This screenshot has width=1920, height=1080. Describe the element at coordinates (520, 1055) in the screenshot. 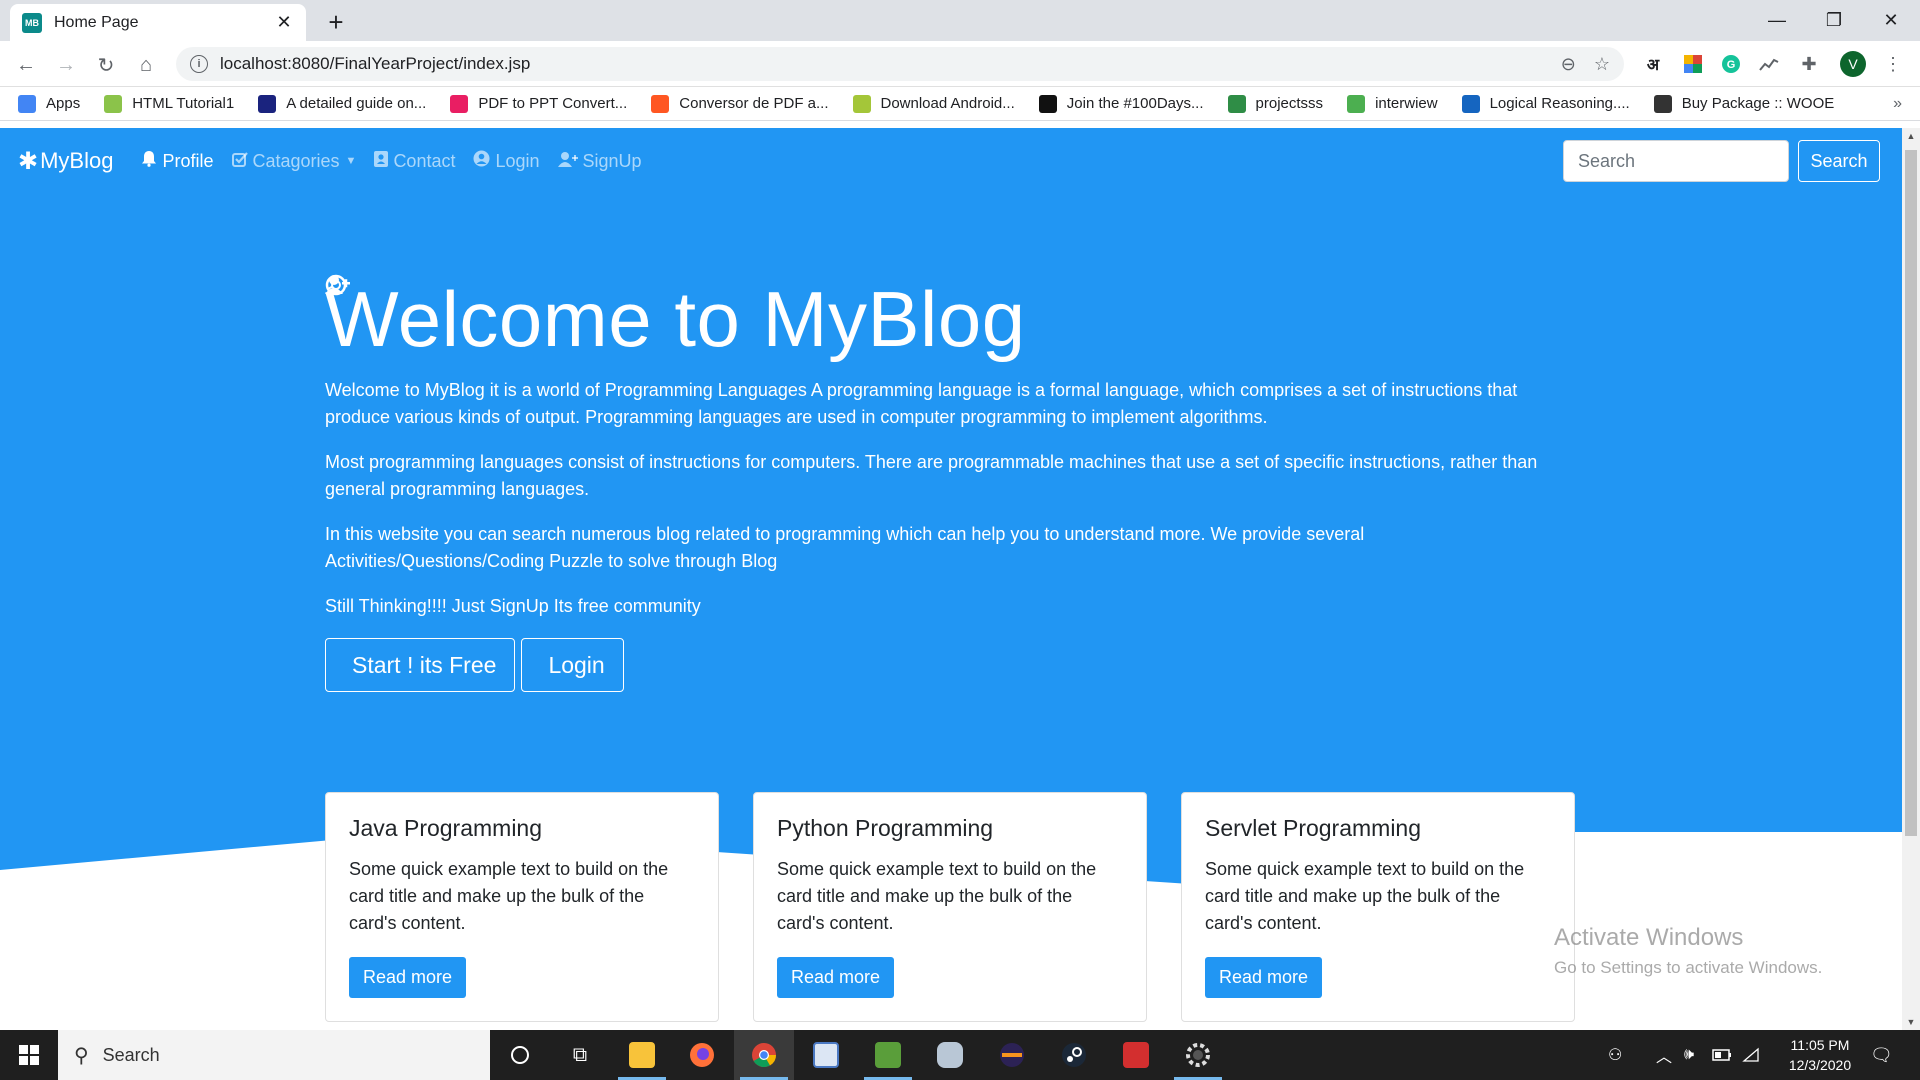

I see `cortana-icon` at that location.